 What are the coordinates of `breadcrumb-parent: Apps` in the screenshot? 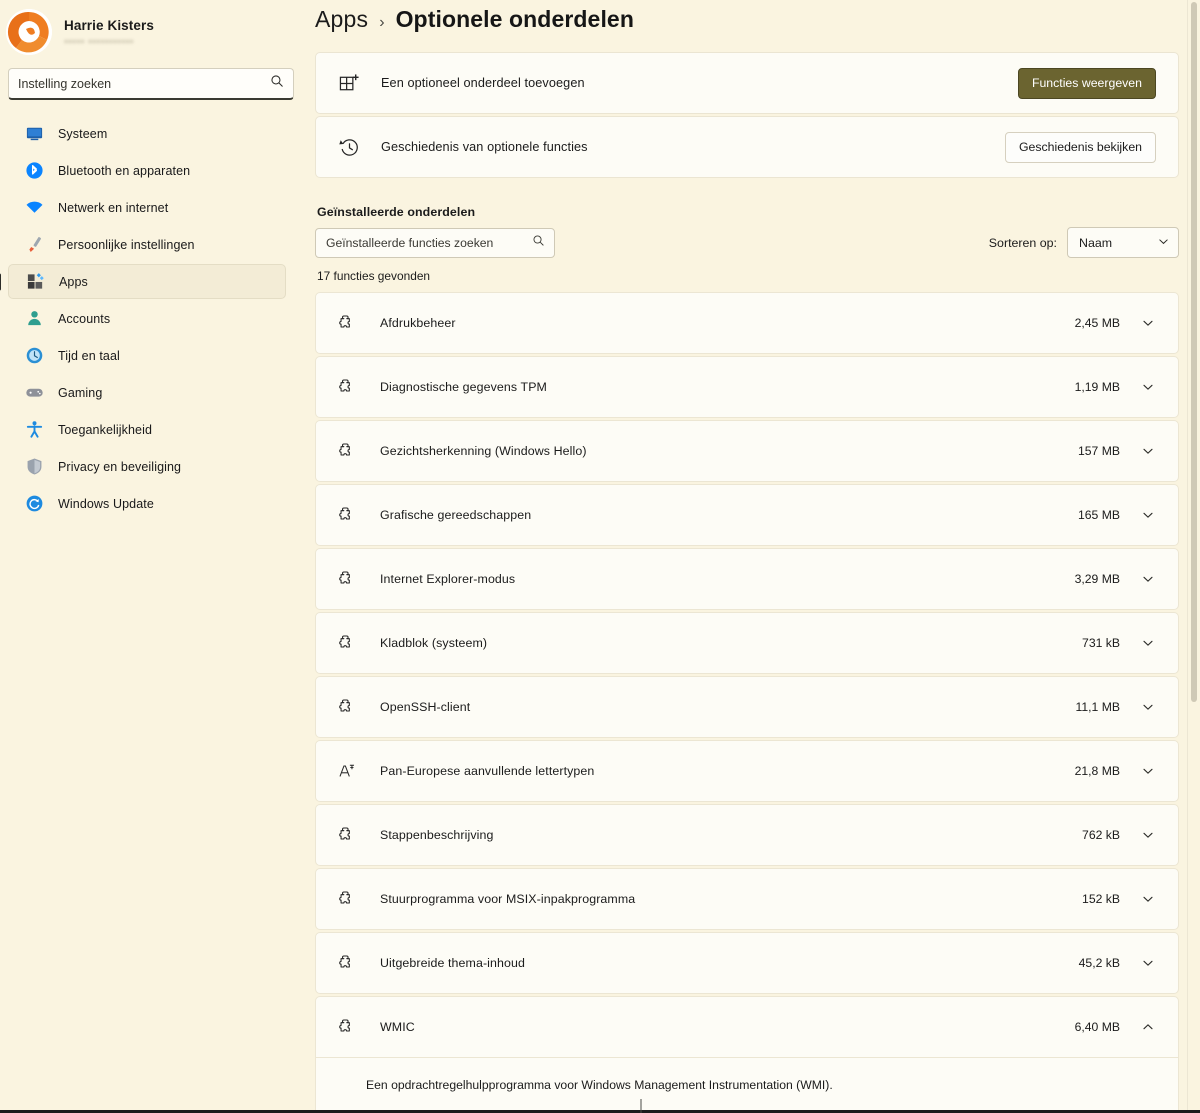 It's located at (341, 19).